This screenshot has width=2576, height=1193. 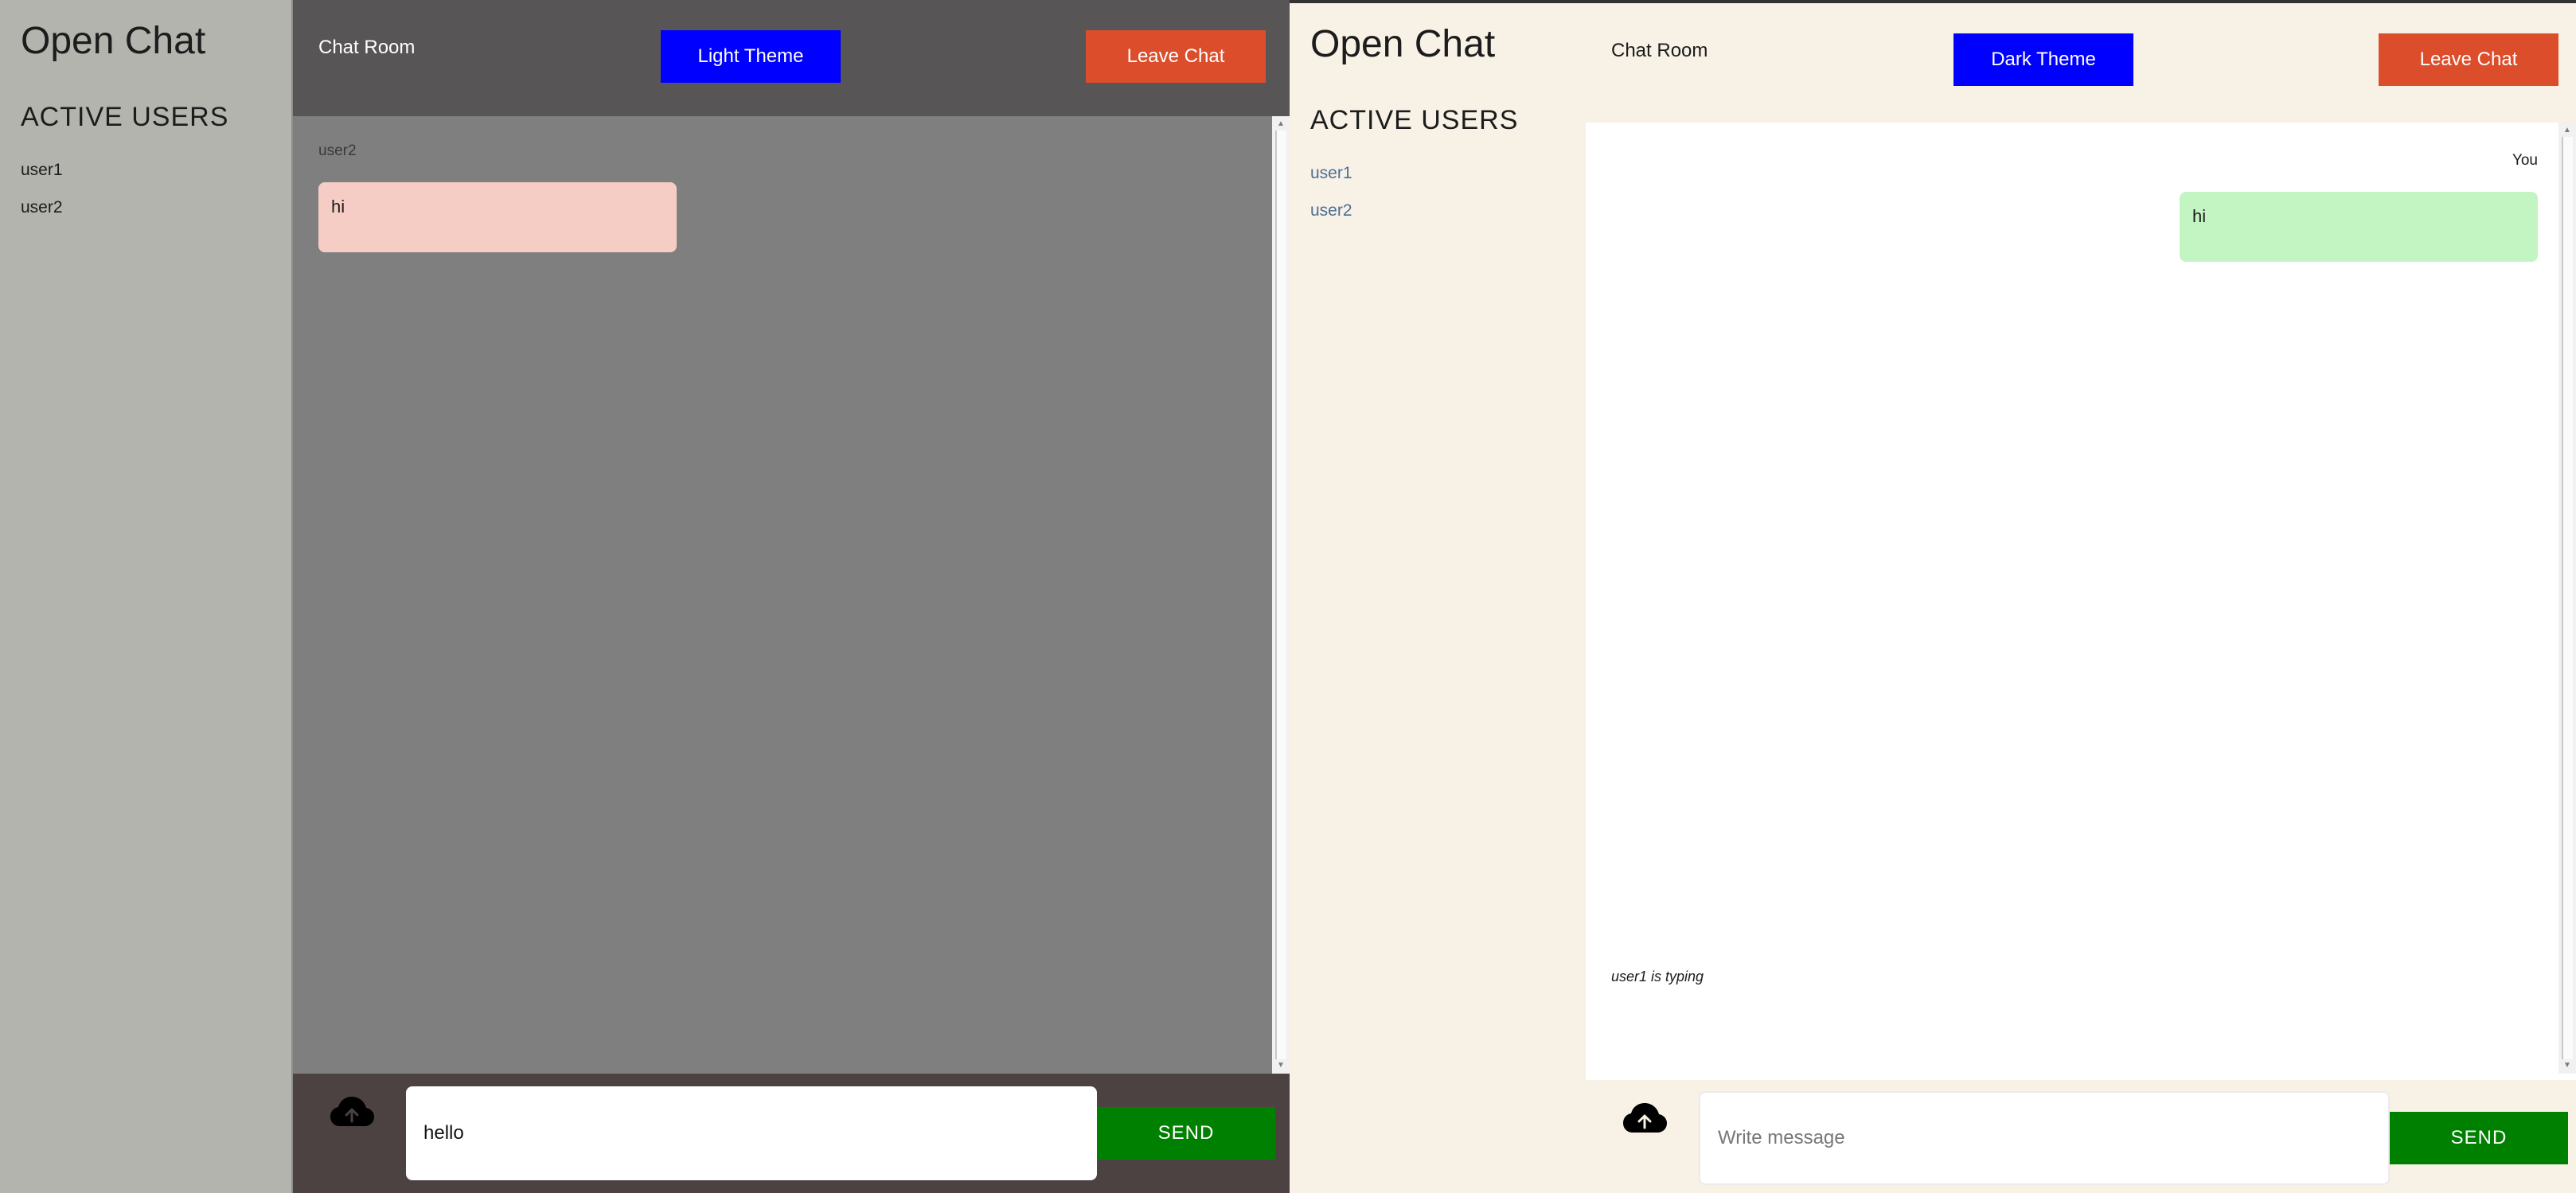 What do you see at coordinates (1657, 976) in the screenshot?
I see `typing-indicator: user1 is typing` at bounding box center [1657, 976].